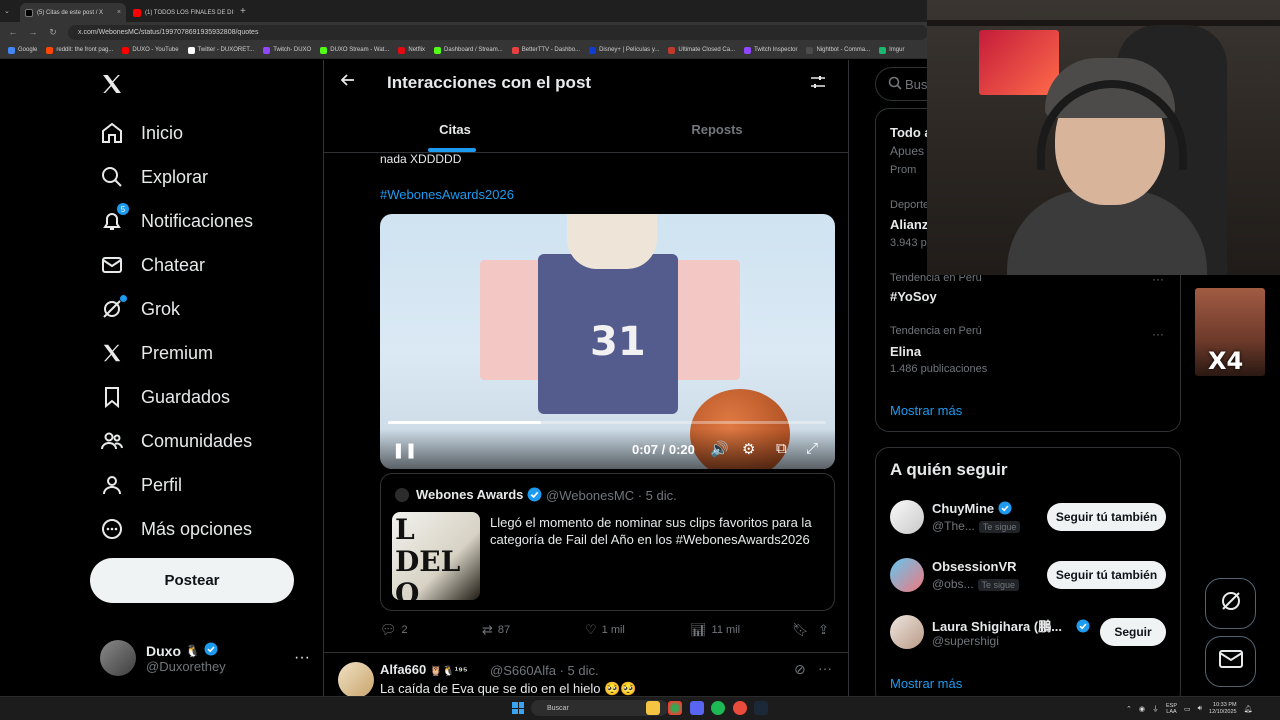 The width and height of the screenshot is (1280, 720). What do you see at coordinates (607, 422) in the screenshot?
I see `video-progress-bar` at bounding box center [607, 422].